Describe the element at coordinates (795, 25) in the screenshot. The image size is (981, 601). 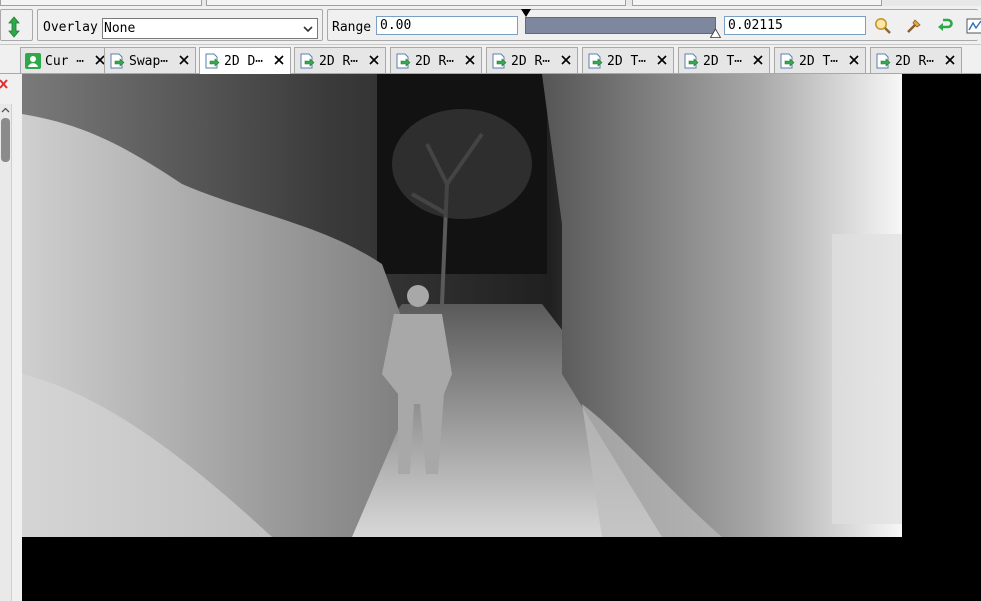
I see `range-max-input: 0.02115` at that location.